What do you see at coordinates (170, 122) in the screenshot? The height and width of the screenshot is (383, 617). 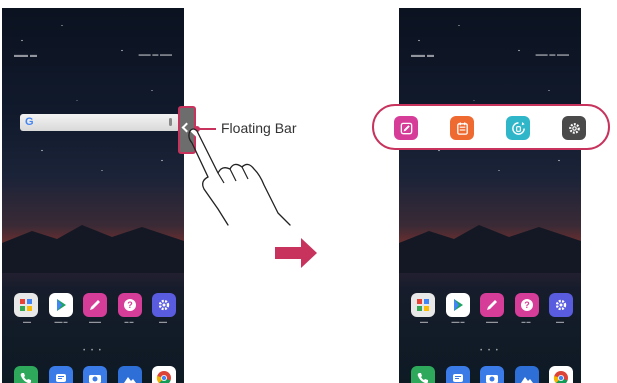 I see `mic-icon` at bounding box center [170, 122].